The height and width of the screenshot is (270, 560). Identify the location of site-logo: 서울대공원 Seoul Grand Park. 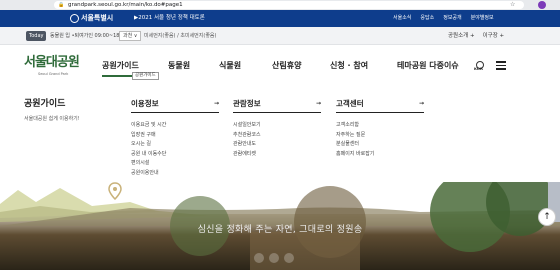
(55, 69).